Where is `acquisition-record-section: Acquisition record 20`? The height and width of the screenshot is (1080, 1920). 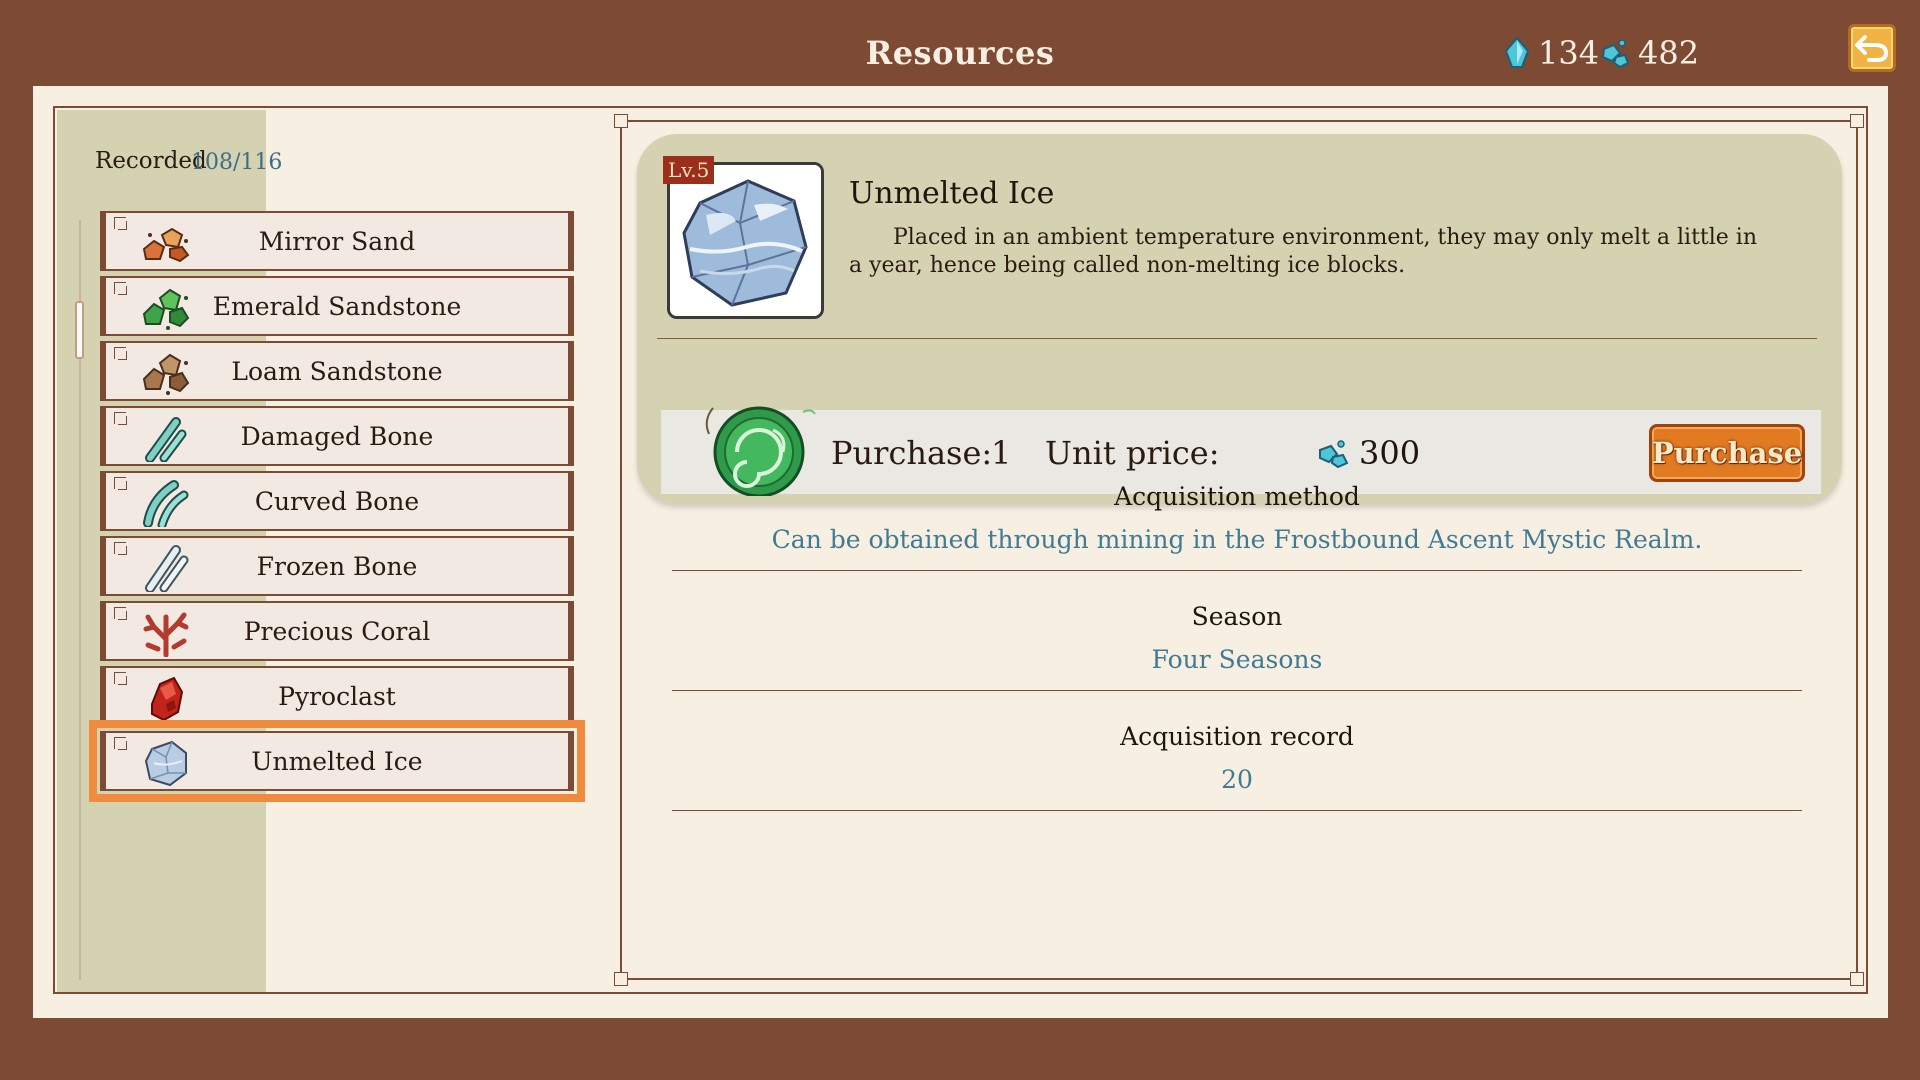 acquisition-record-section: Acquisition record 20 is located at coordinates (1237, 758).